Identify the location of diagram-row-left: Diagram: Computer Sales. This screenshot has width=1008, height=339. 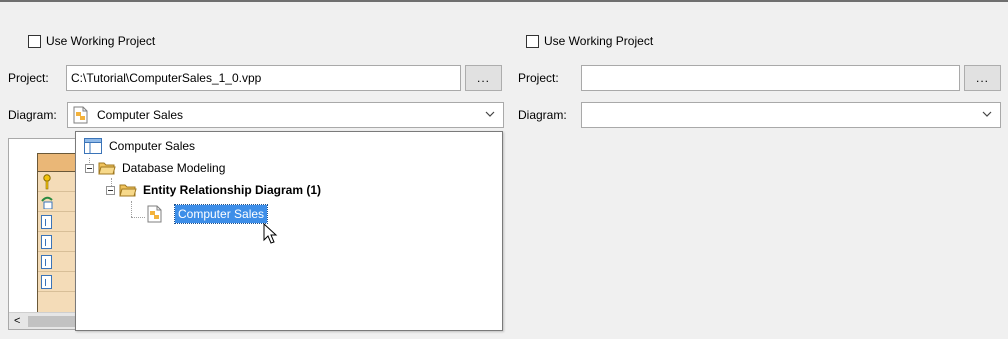
(256, 115).